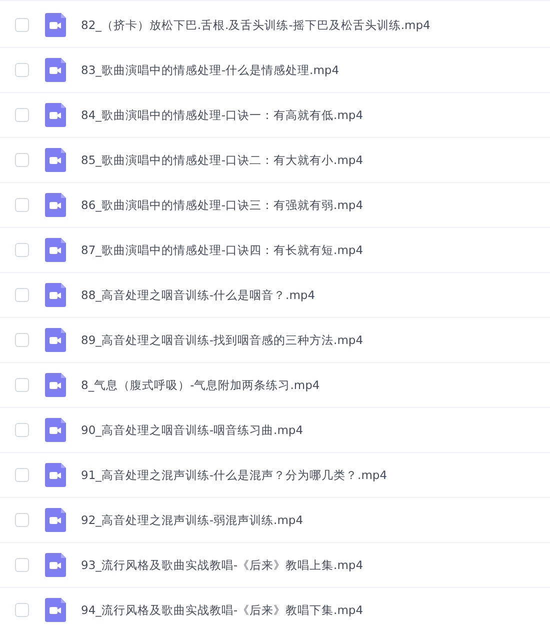 This screenshot has width=550, height=629. Describe the element at coordinates (200, 385) in the screenshot. I see `file-name: 8_气息（腹式呼吸）-气息附加两条练习.mp4` at that location.